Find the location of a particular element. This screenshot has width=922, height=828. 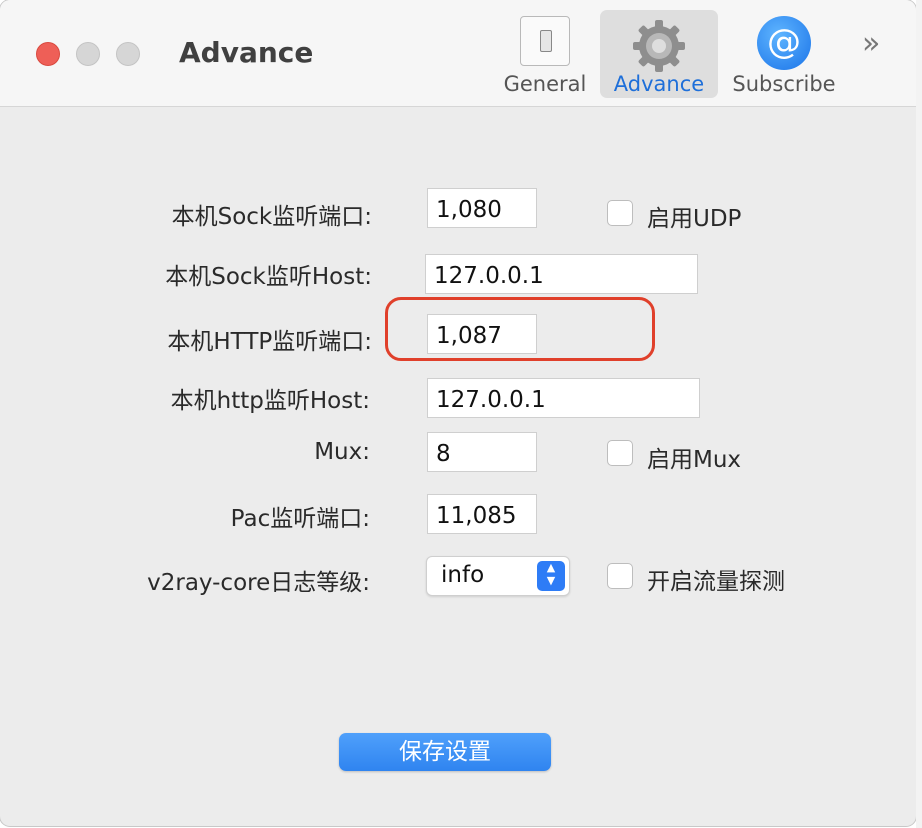

annotation-highlight is located at coordinates (520, 329).